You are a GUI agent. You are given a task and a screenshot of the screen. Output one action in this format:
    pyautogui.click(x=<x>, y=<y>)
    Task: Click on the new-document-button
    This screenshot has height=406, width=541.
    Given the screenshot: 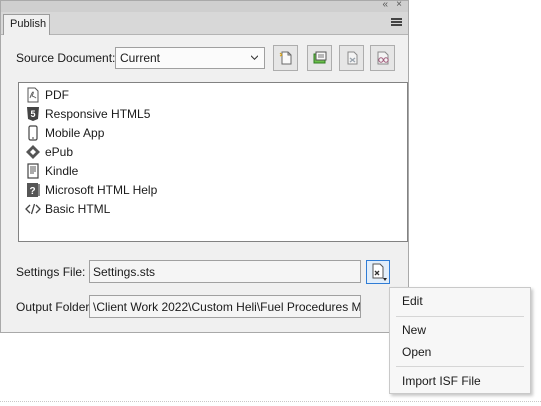 What is the action you would take?
    pyautogui.click(x=285, y=58)
    